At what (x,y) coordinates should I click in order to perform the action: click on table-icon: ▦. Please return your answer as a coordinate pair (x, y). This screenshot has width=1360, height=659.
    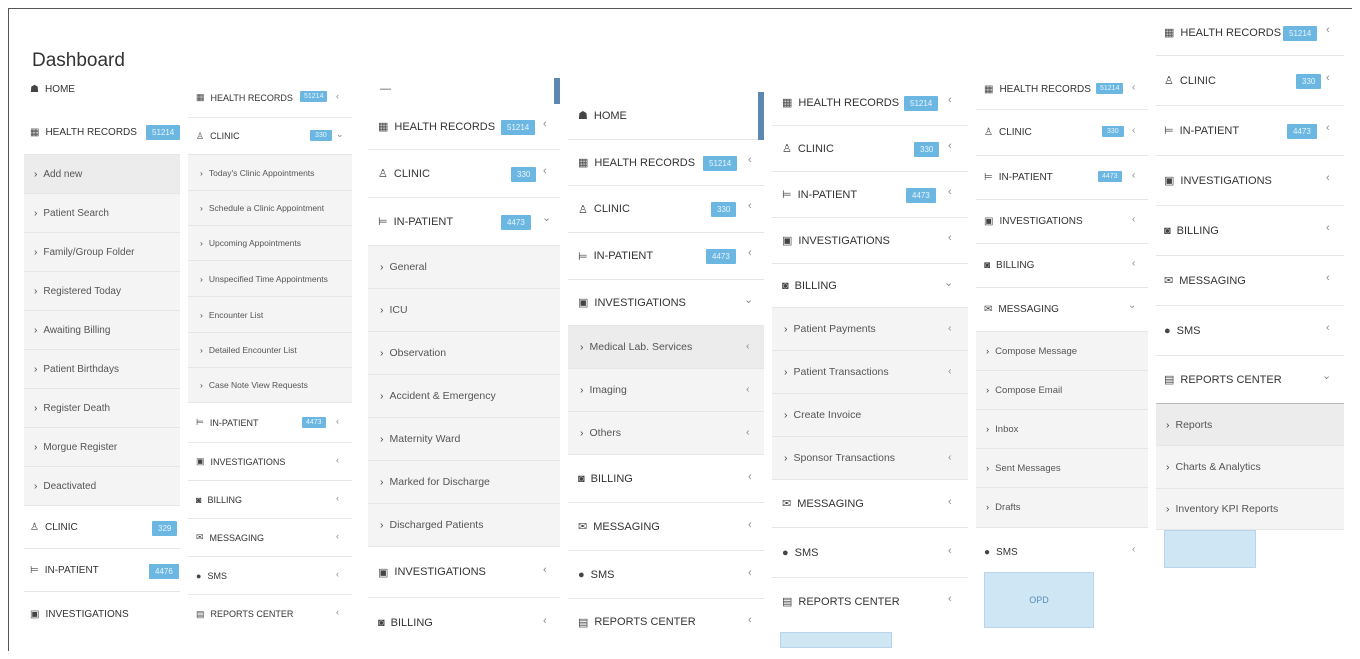
    Looking at the image, I should click on (35, 132).